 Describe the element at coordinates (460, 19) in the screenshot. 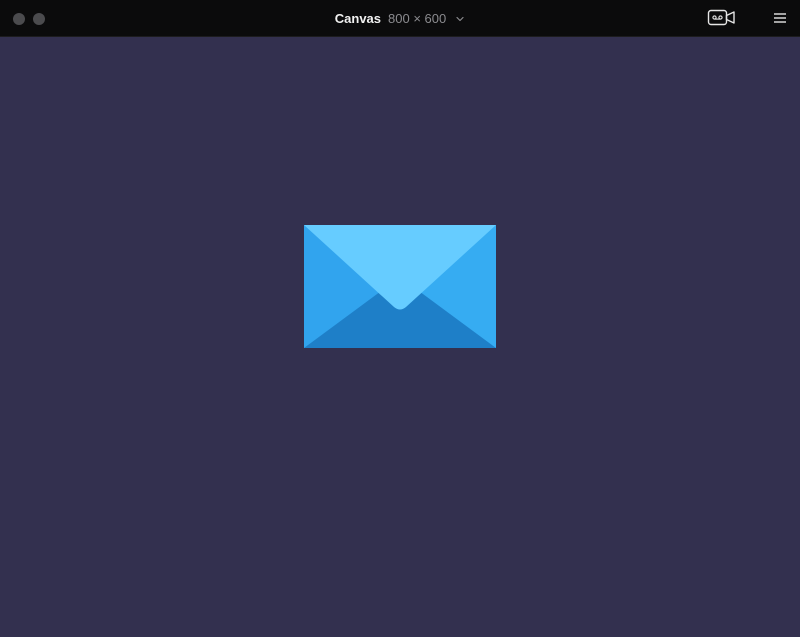

I see `chevron-down-icon` at that location.